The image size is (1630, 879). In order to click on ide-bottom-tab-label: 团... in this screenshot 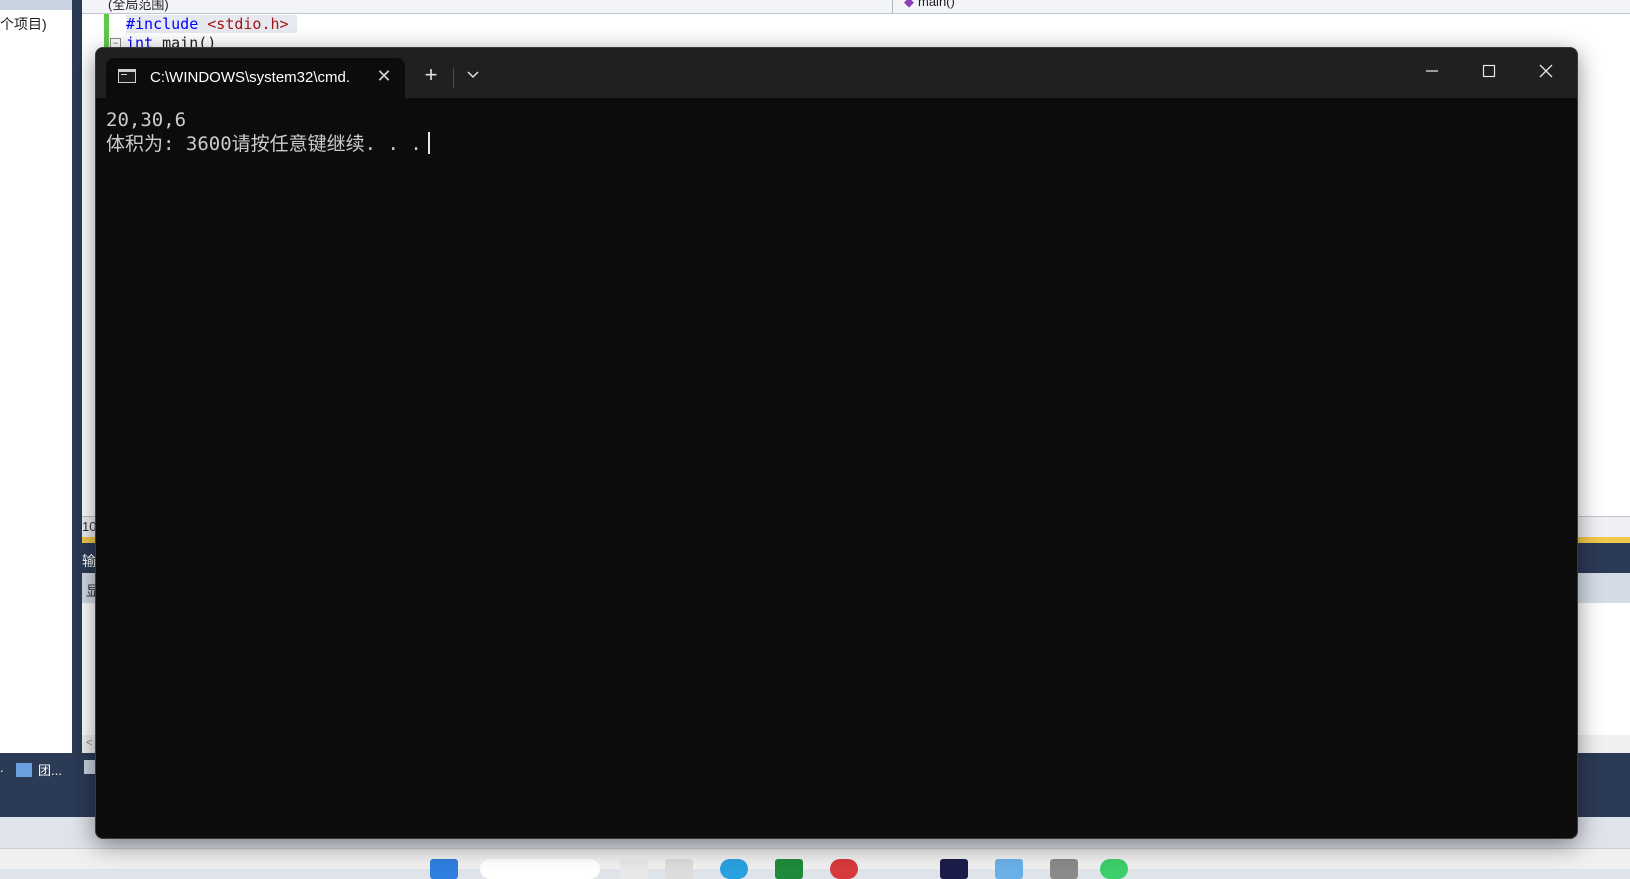, I will do `click(50, 770)`.